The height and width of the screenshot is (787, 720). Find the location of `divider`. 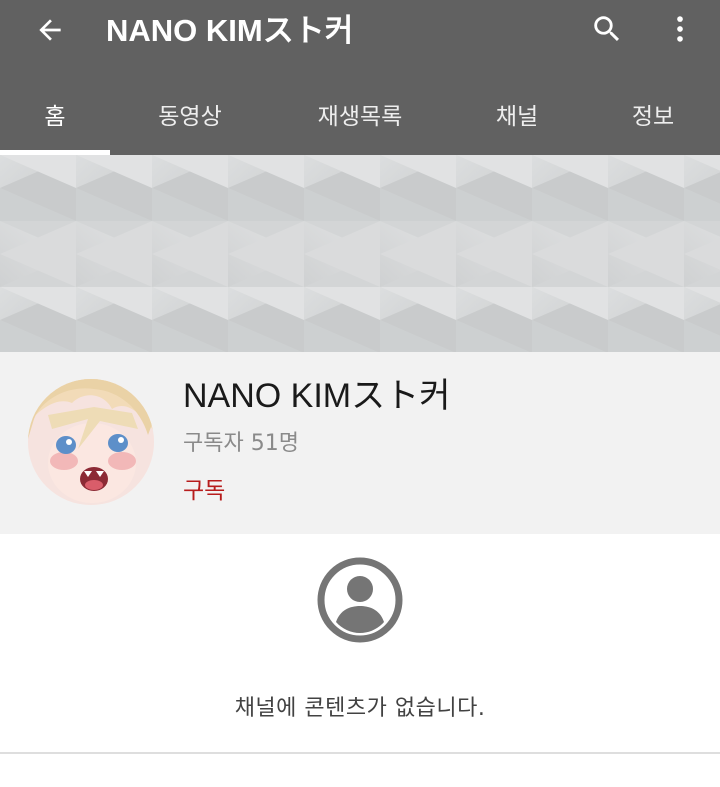

divider is located at coordinates (360, 753).